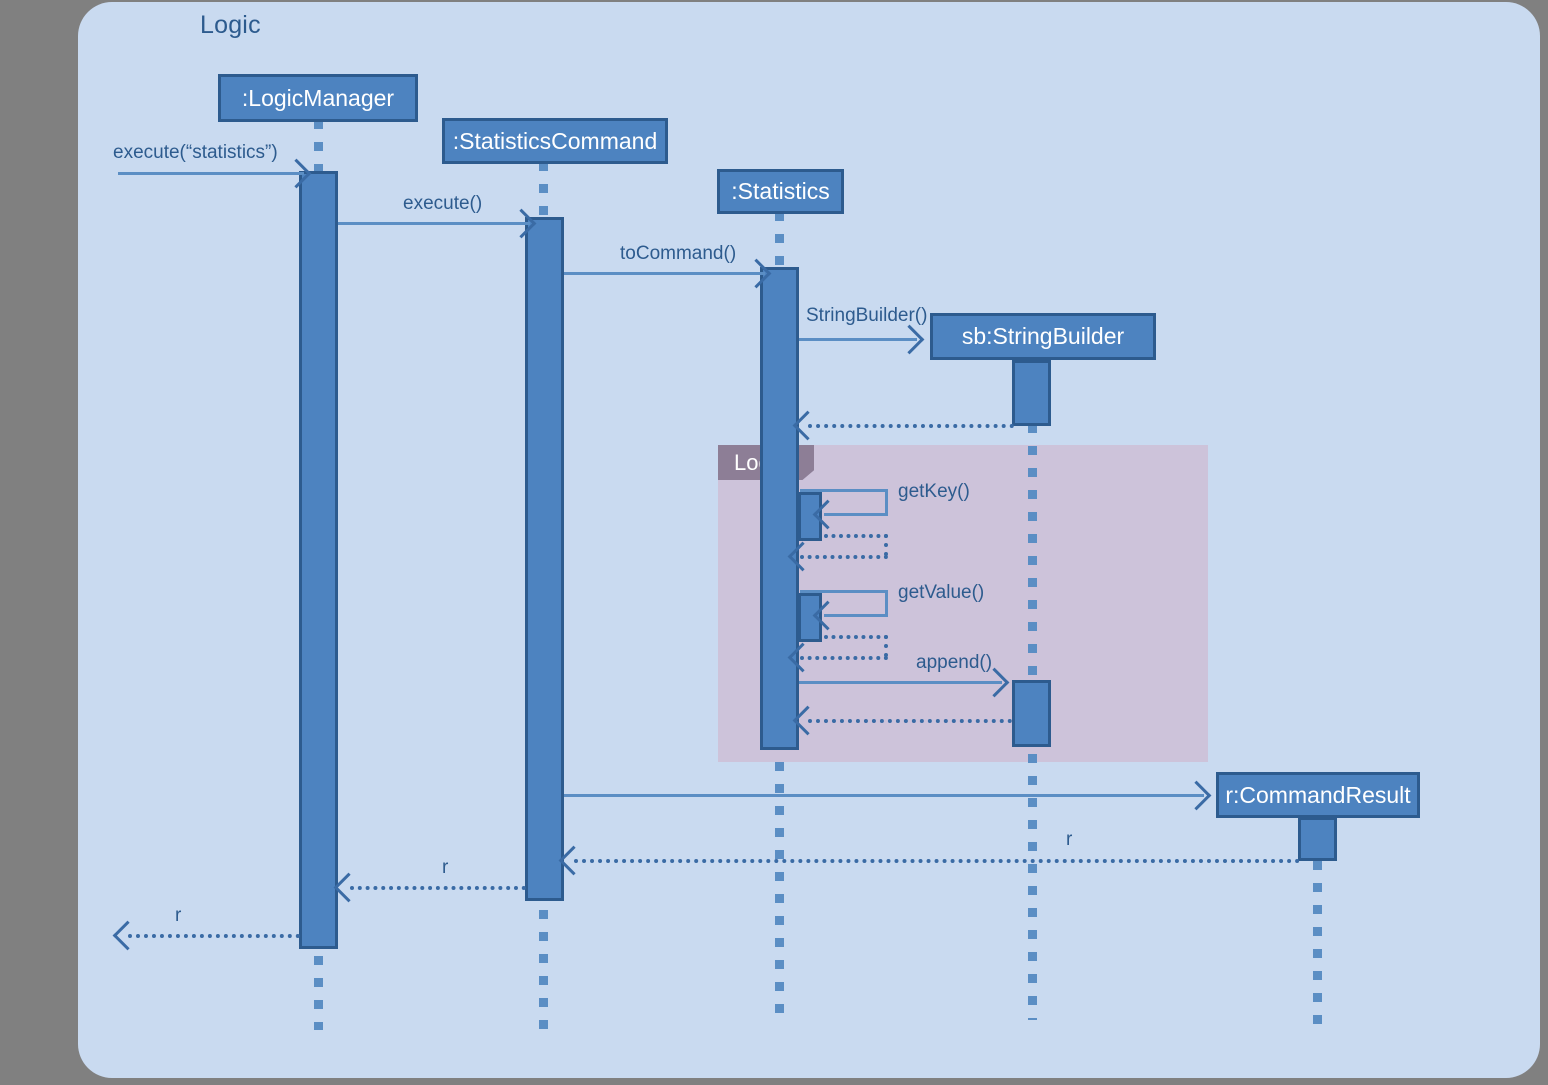 This screenshot has width=1548, height=1085. Describe the element at coordinates (1069, 839) in the screenshot. I see `message-label-r-commandresult: r` at that location.